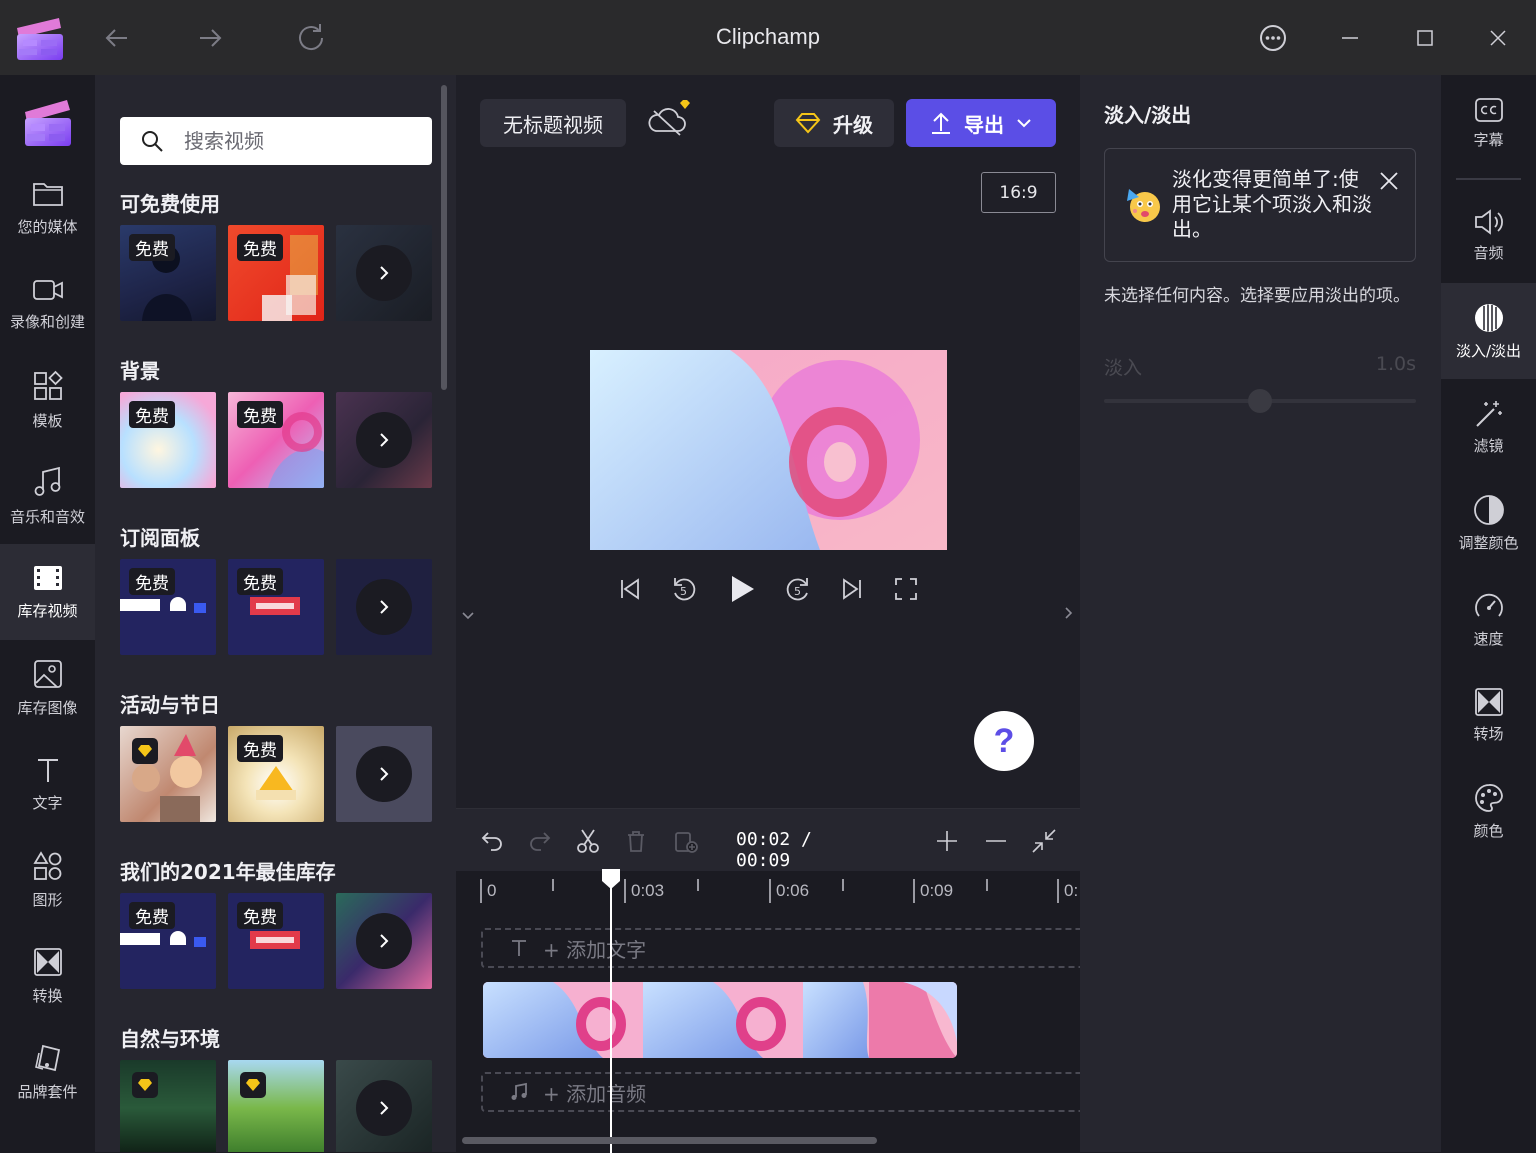 This screenshot has height=1153, width=1536. Describe the element at coordinates (294, 141) in the screenshot. I see `search-input` at that location.